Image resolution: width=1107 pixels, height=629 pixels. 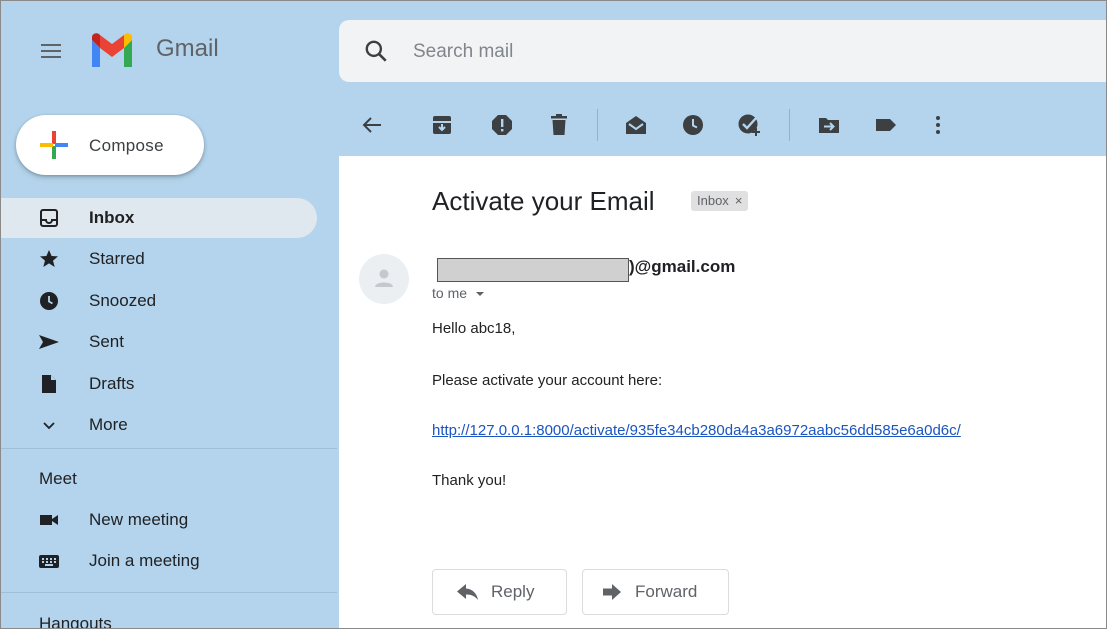 What do you see at coordinates (474, 328) in the screenshot?
I see `email-greeting: Hello abc18,` at bounding box center [474, 328].